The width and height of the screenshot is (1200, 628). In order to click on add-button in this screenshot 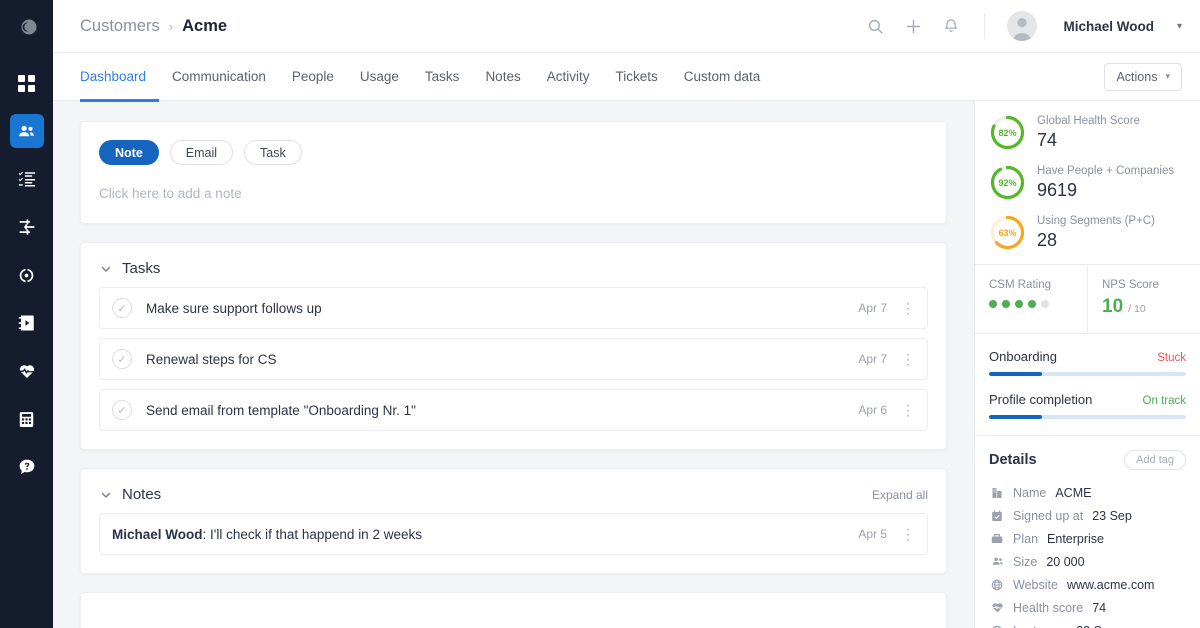, I will do `click(913, 26)`.